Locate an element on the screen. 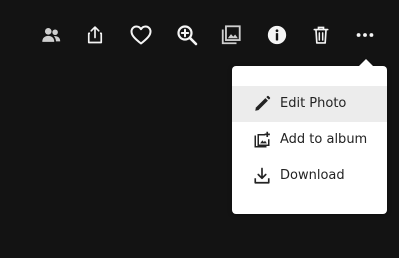 The height and width of the screenshot is (258, 399). info-icon is located at coordinates (277, 35).